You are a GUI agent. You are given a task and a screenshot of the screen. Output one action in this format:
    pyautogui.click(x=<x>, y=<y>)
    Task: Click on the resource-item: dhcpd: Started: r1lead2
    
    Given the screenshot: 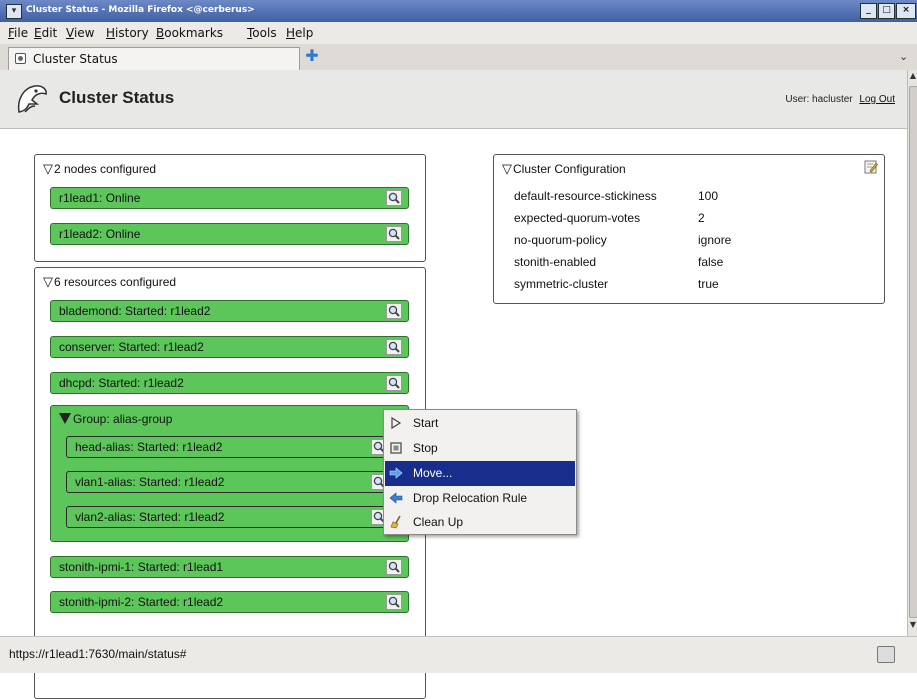 What is the action you would take?
    pyautogui.click(x=229, y=383)
    